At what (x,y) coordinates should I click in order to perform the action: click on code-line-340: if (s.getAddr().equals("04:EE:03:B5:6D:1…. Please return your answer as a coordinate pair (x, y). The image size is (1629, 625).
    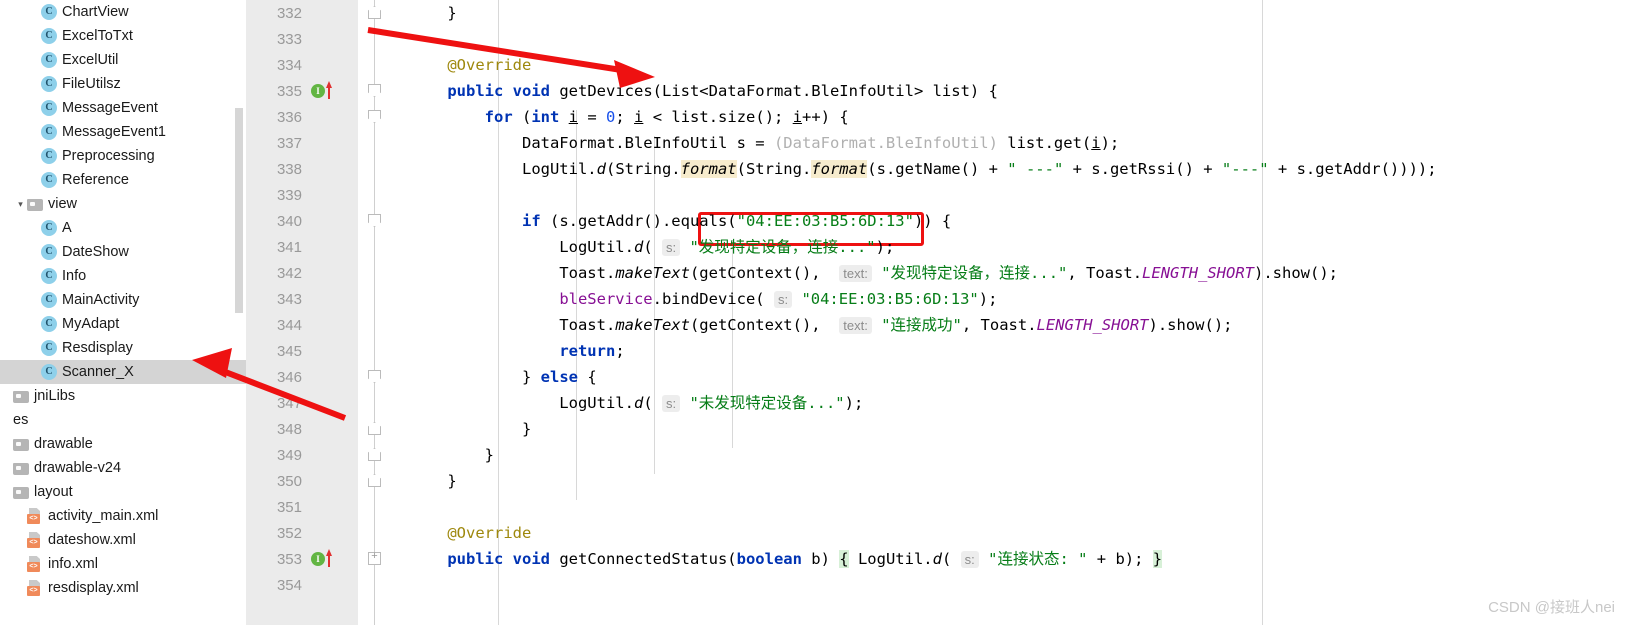
    Looking at the image, I should click on (1010, 221).